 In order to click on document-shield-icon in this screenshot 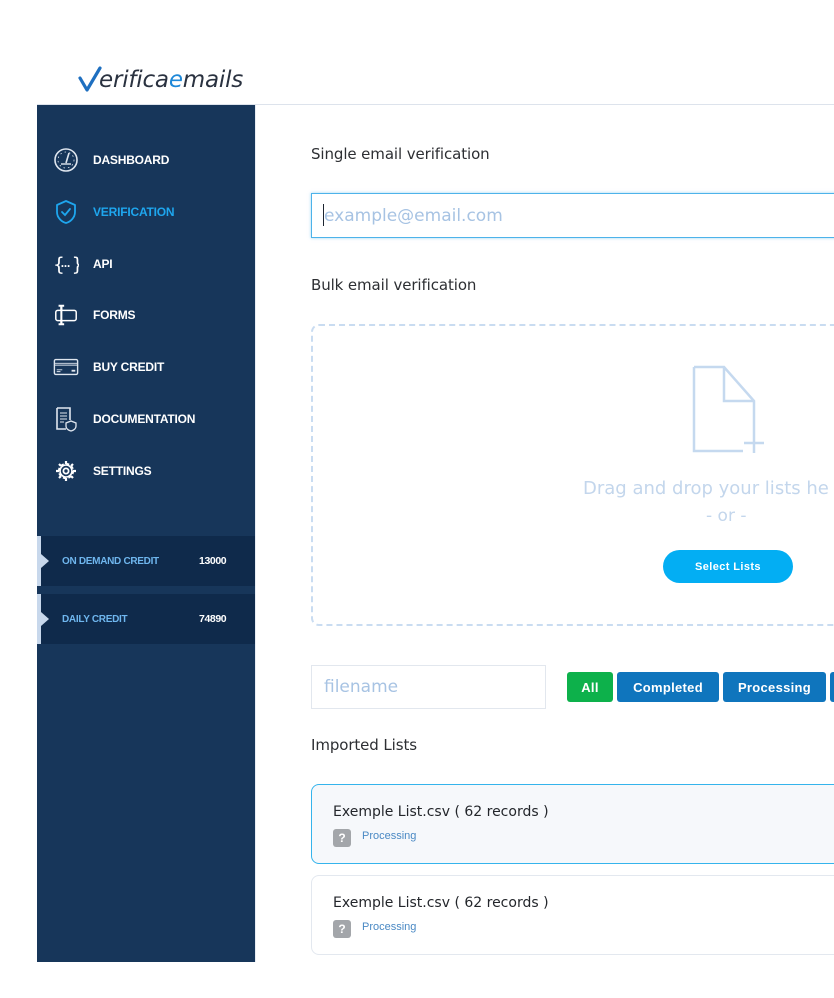, I will do `click(66, 419)`.